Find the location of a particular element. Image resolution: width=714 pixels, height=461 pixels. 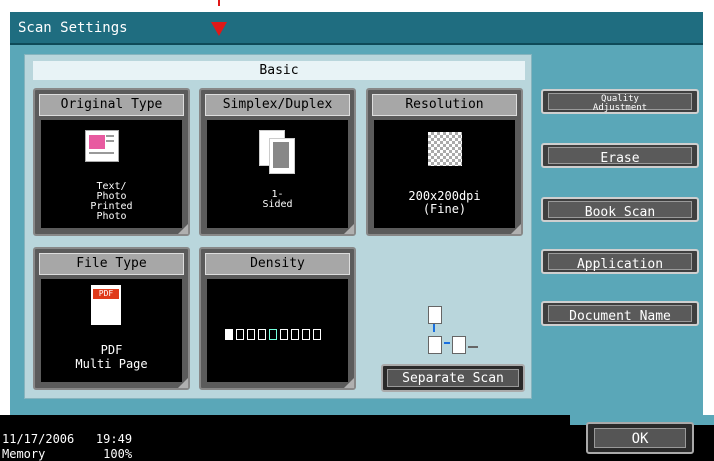

simplex-duplex-value: 1- Sided is located at coordinates (277, 199).